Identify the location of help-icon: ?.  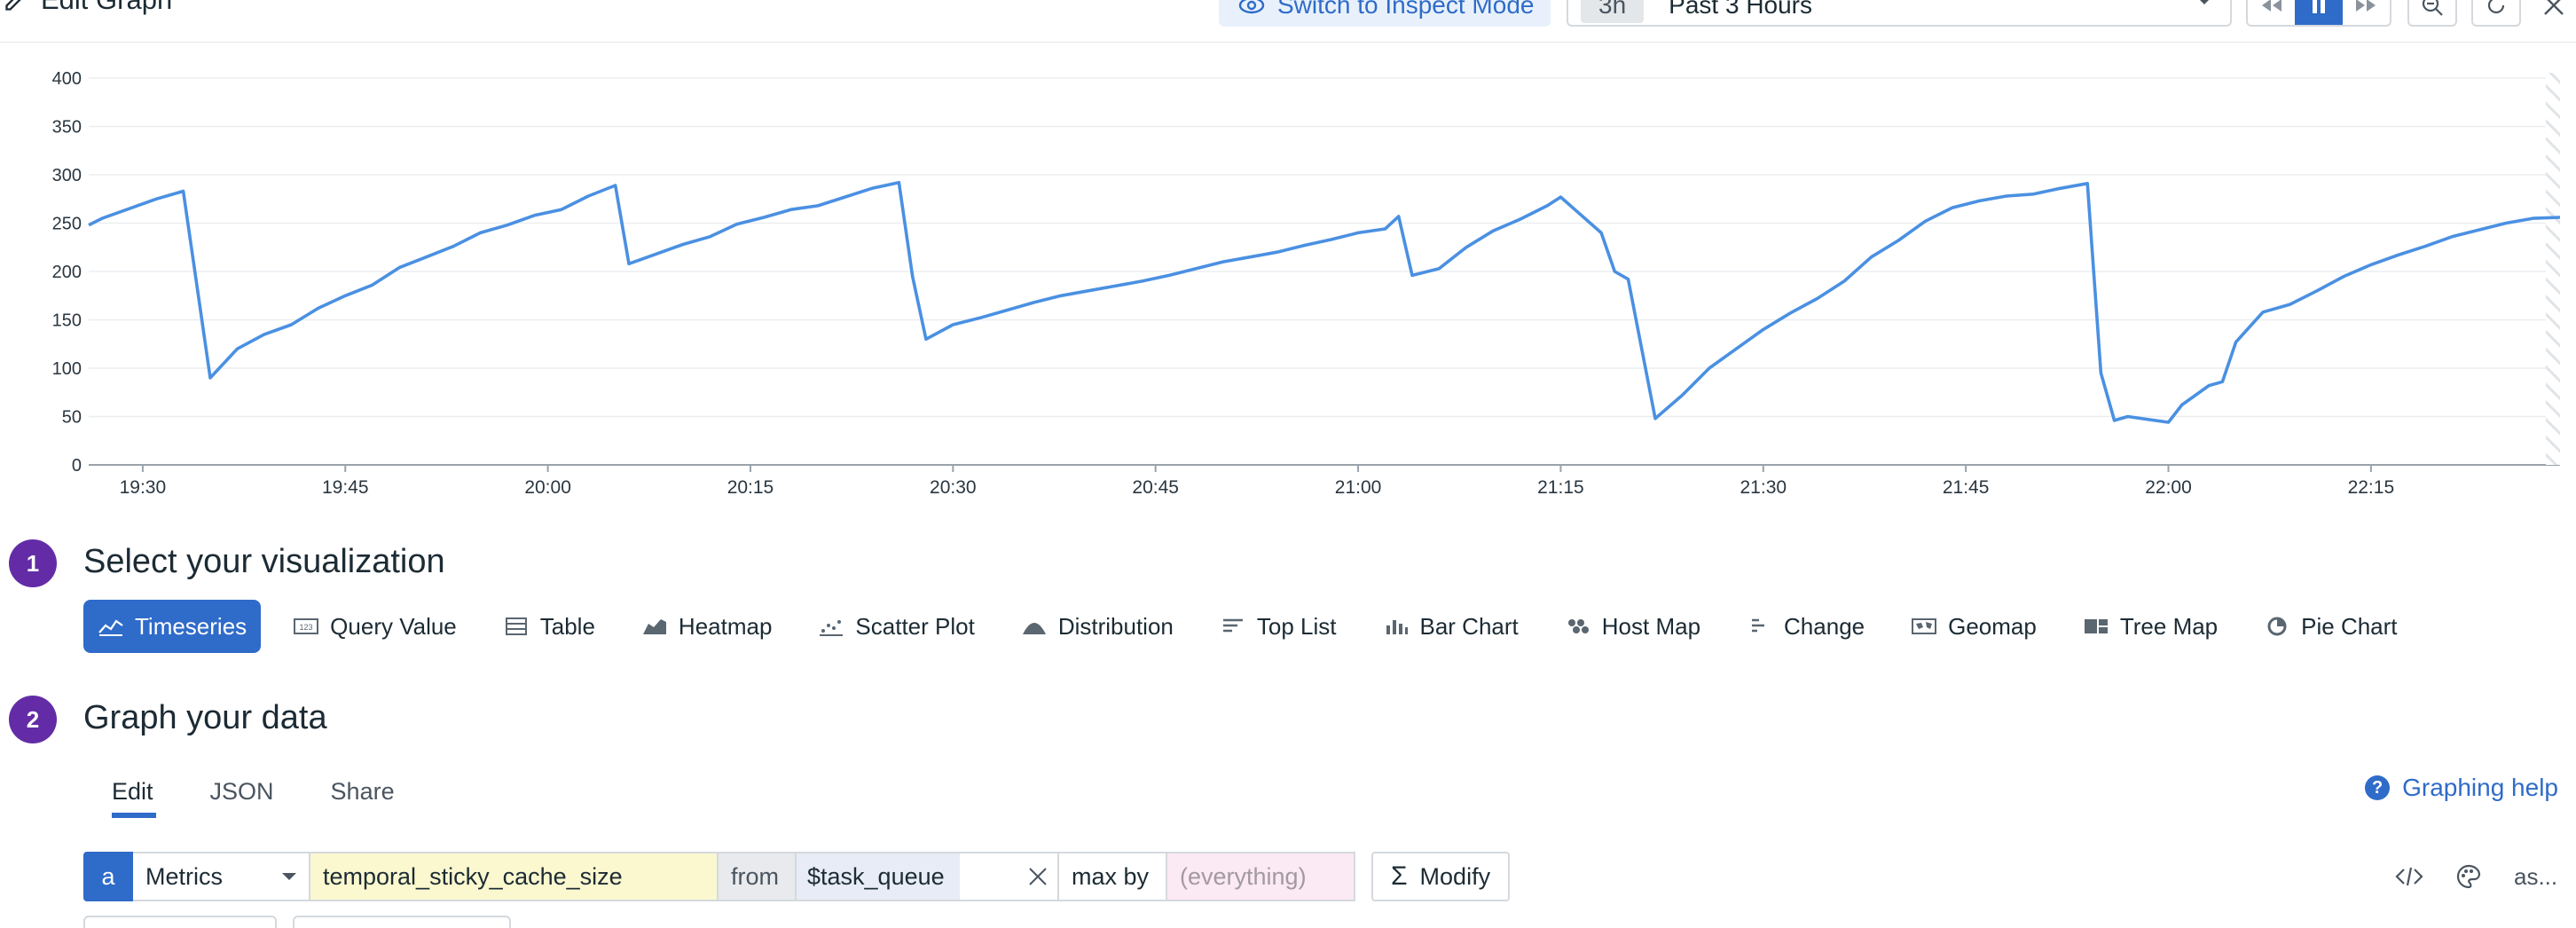
(2378, 787).